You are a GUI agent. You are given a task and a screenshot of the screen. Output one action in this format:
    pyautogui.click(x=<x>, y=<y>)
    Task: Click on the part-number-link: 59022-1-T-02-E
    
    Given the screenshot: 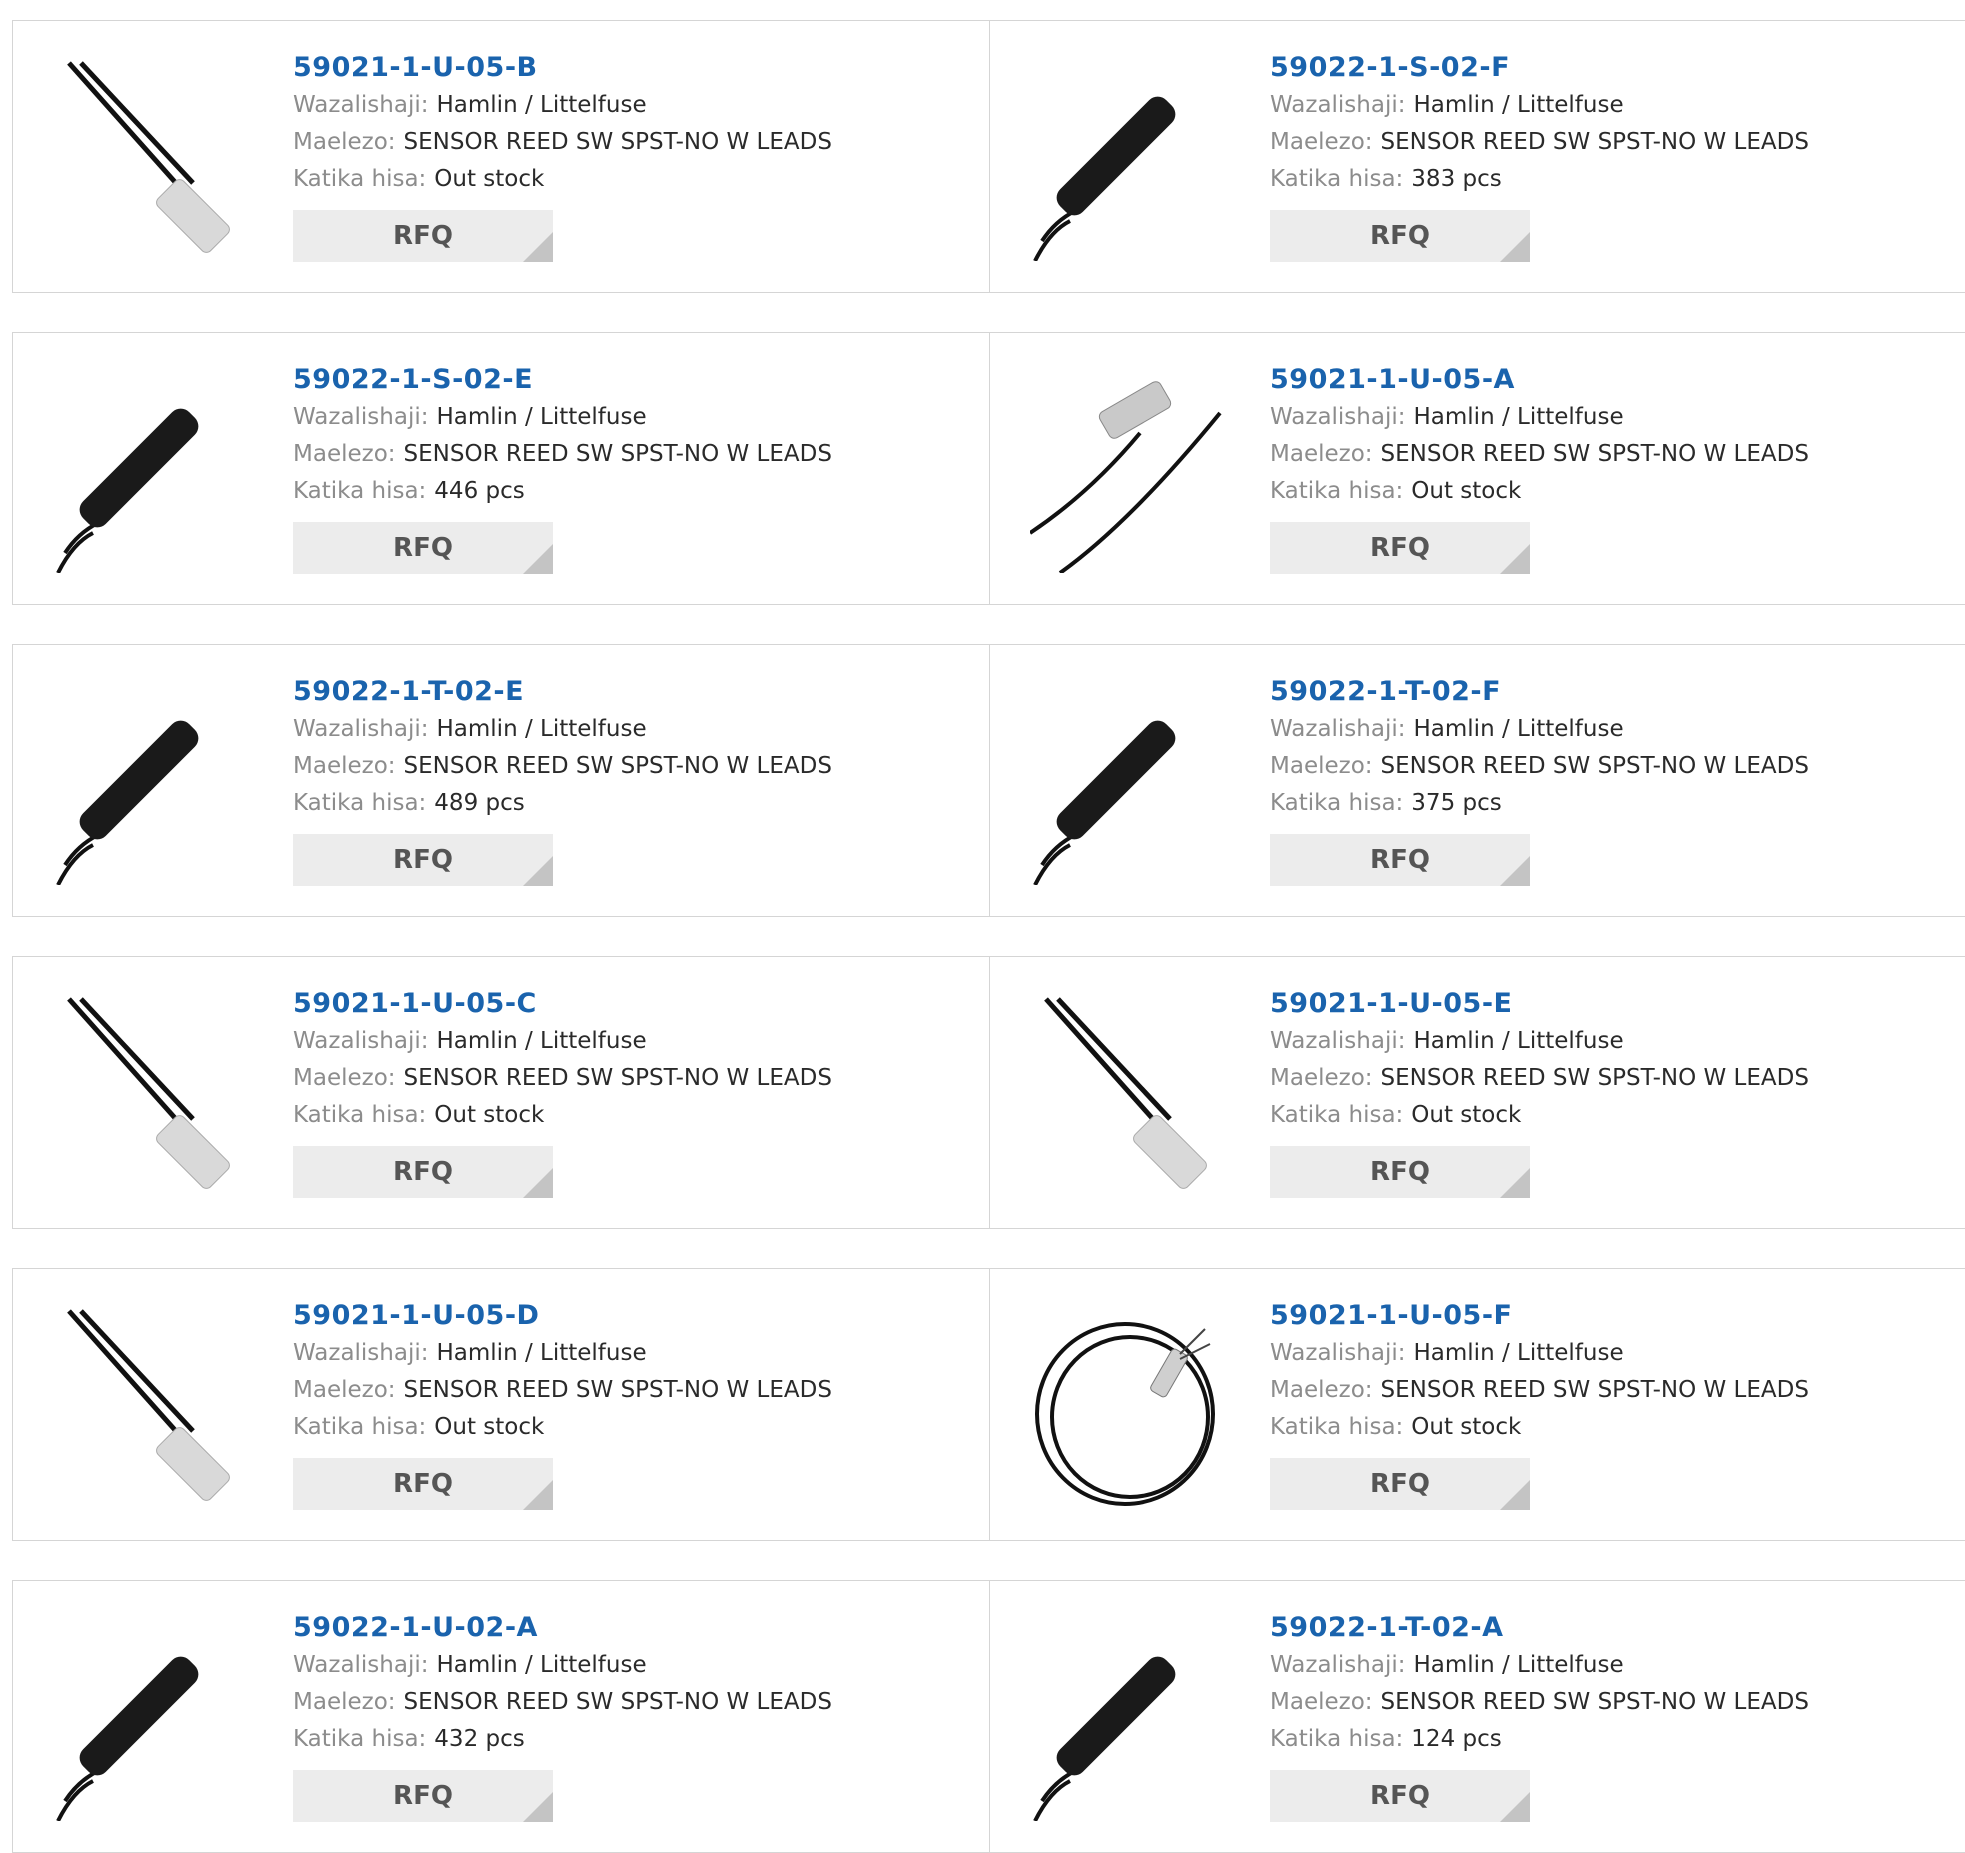 What is the action you would take?
    pyautogui.click(x=623, y=692)
    